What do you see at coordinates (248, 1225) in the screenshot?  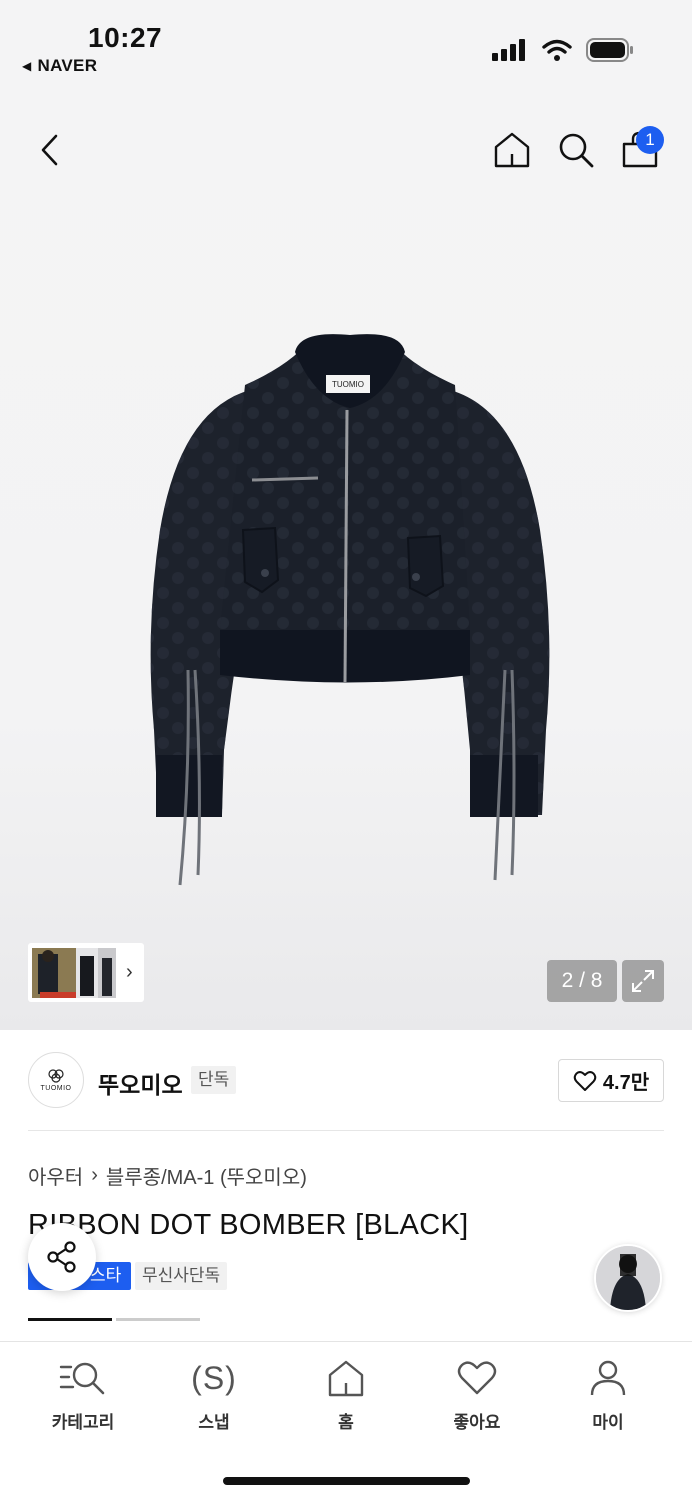 I see `product-title: RIBBON DOT BOMBER [BLACK]` at bounding box center [248, 1225].